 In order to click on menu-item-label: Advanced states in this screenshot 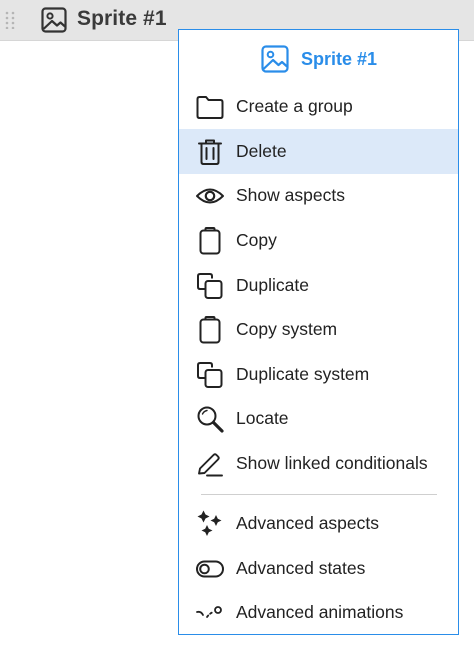, I will do `click(301, 568)`.